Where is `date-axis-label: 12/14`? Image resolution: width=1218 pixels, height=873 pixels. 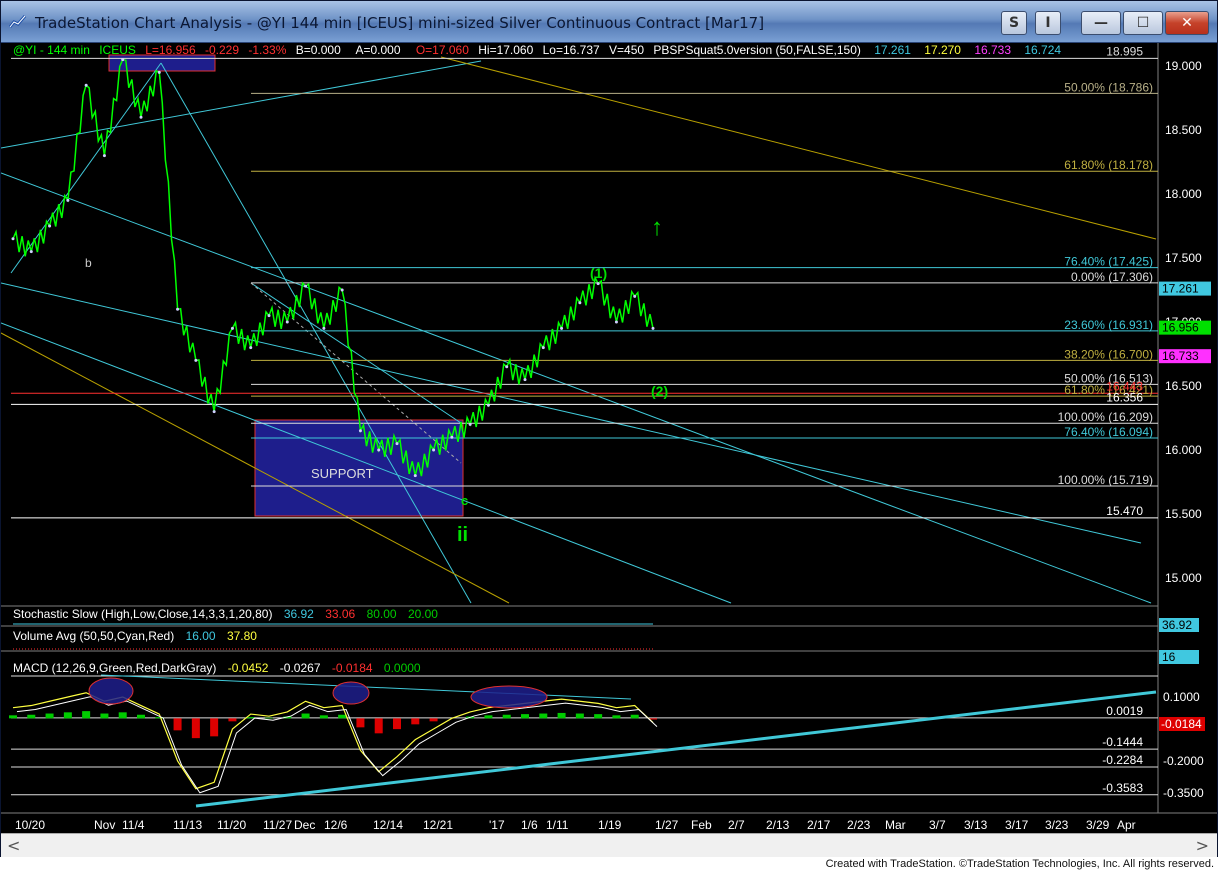 date-axis-label: 12/14 is located at coordinates (388, 825).